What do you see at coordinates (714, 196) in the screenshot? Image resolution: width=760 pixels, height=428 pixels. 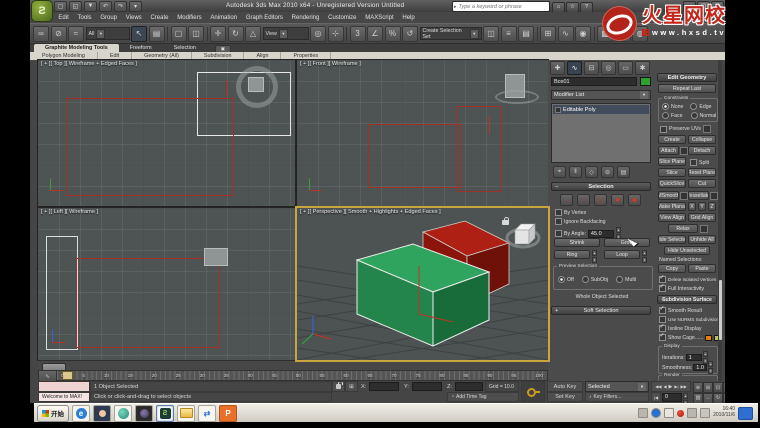 I see `tessellate-settings-icon` at bounding box center [714, 196].